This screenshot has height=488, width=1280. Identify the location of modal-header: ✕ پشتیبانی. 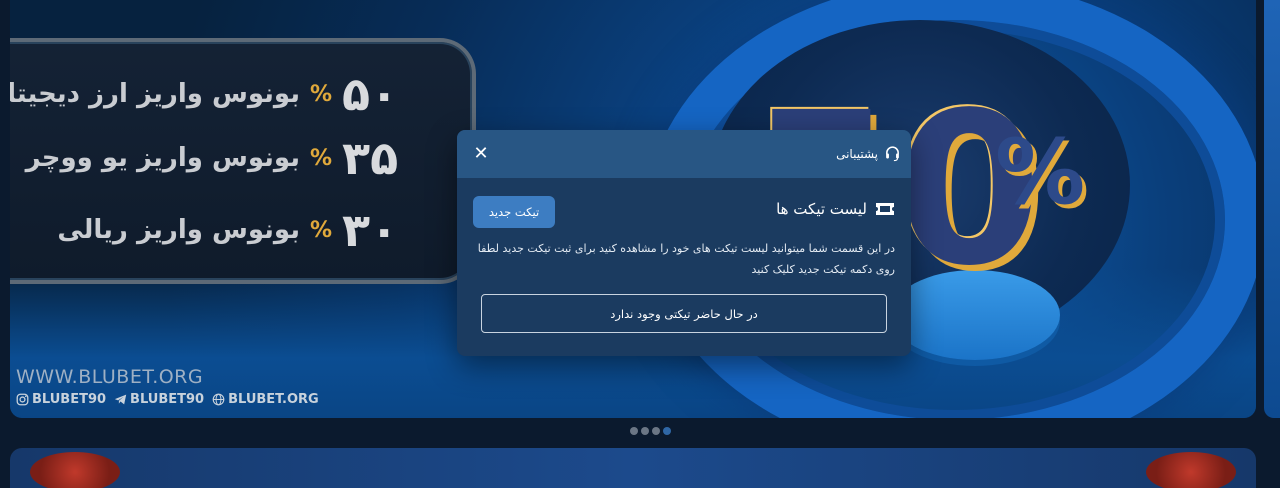
(684, 154).